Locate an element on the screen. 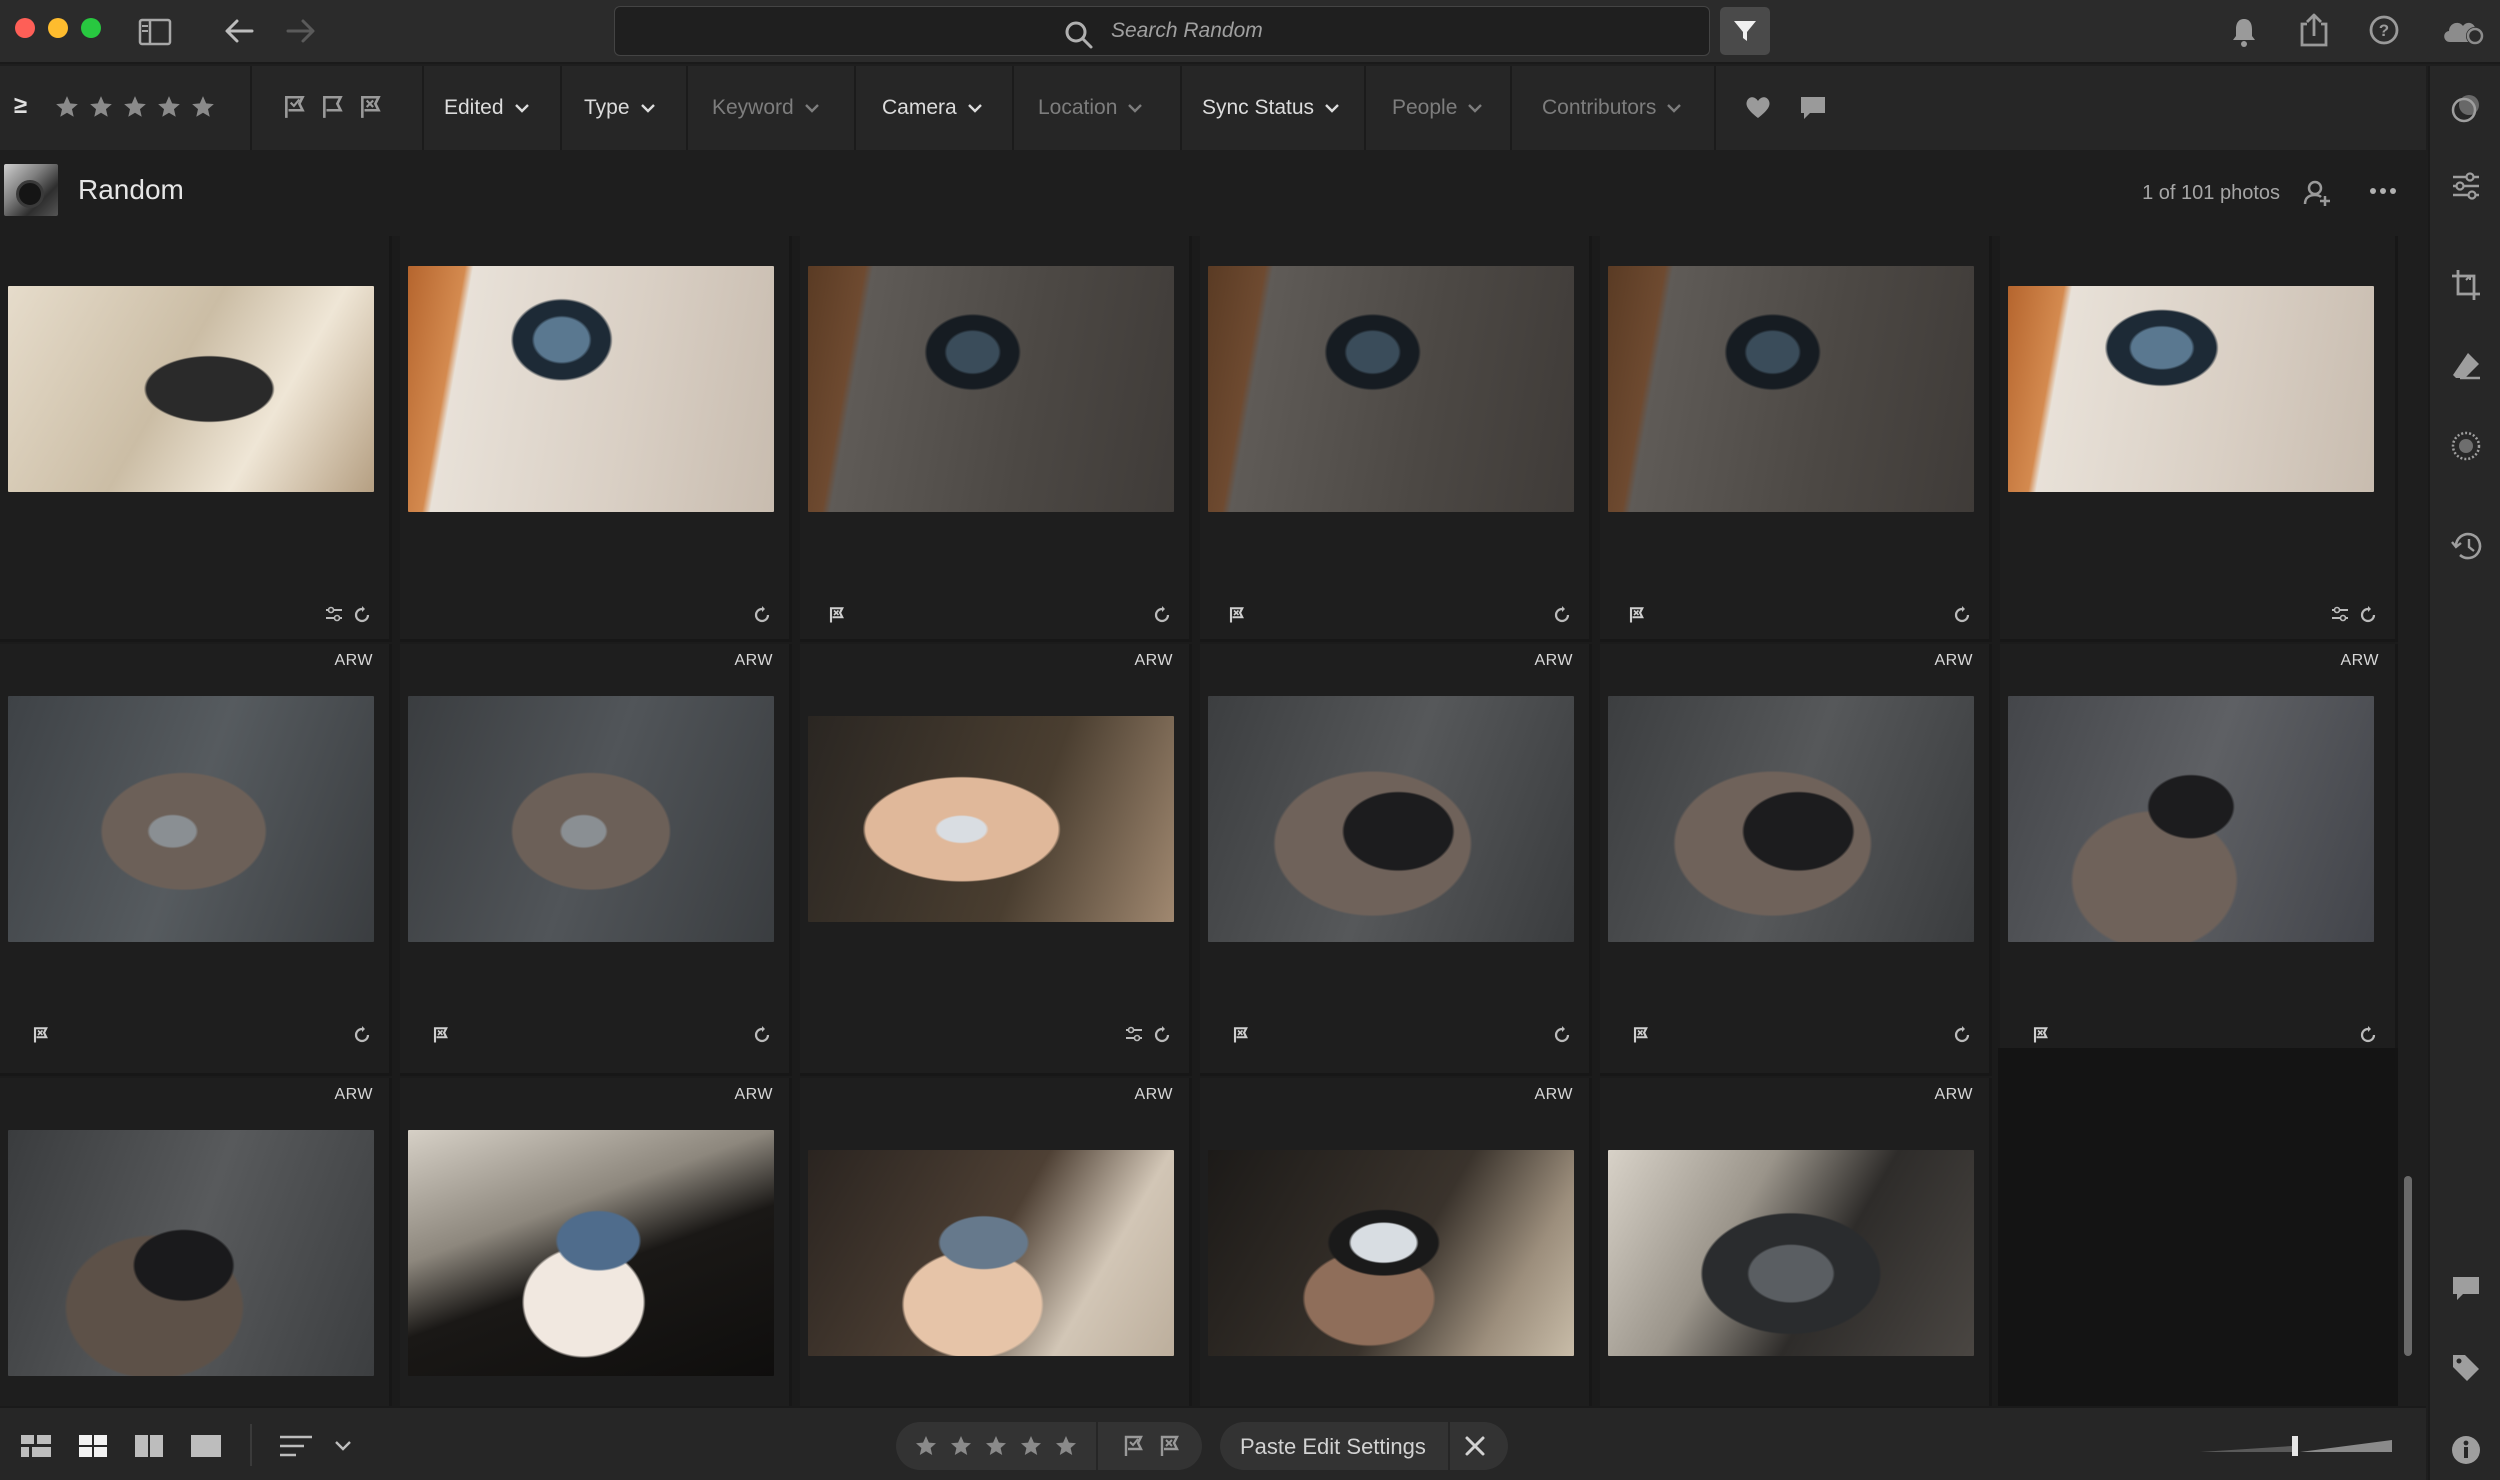 Image resolution: width=2500 pixels, height=1480 pixels. filter-camera-dropdown: Camera is located at coordinates (932, 108).